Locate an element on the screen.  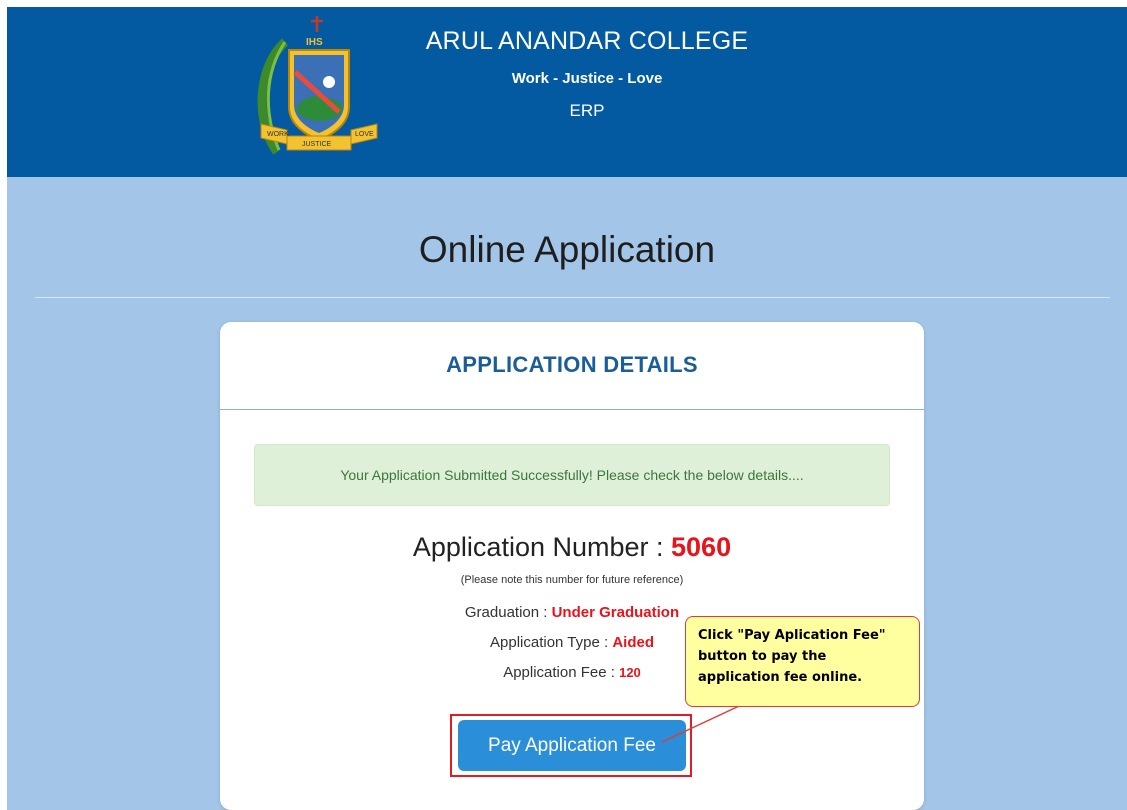
application-number-label: Application Number : is located at coordinates (542, 547).